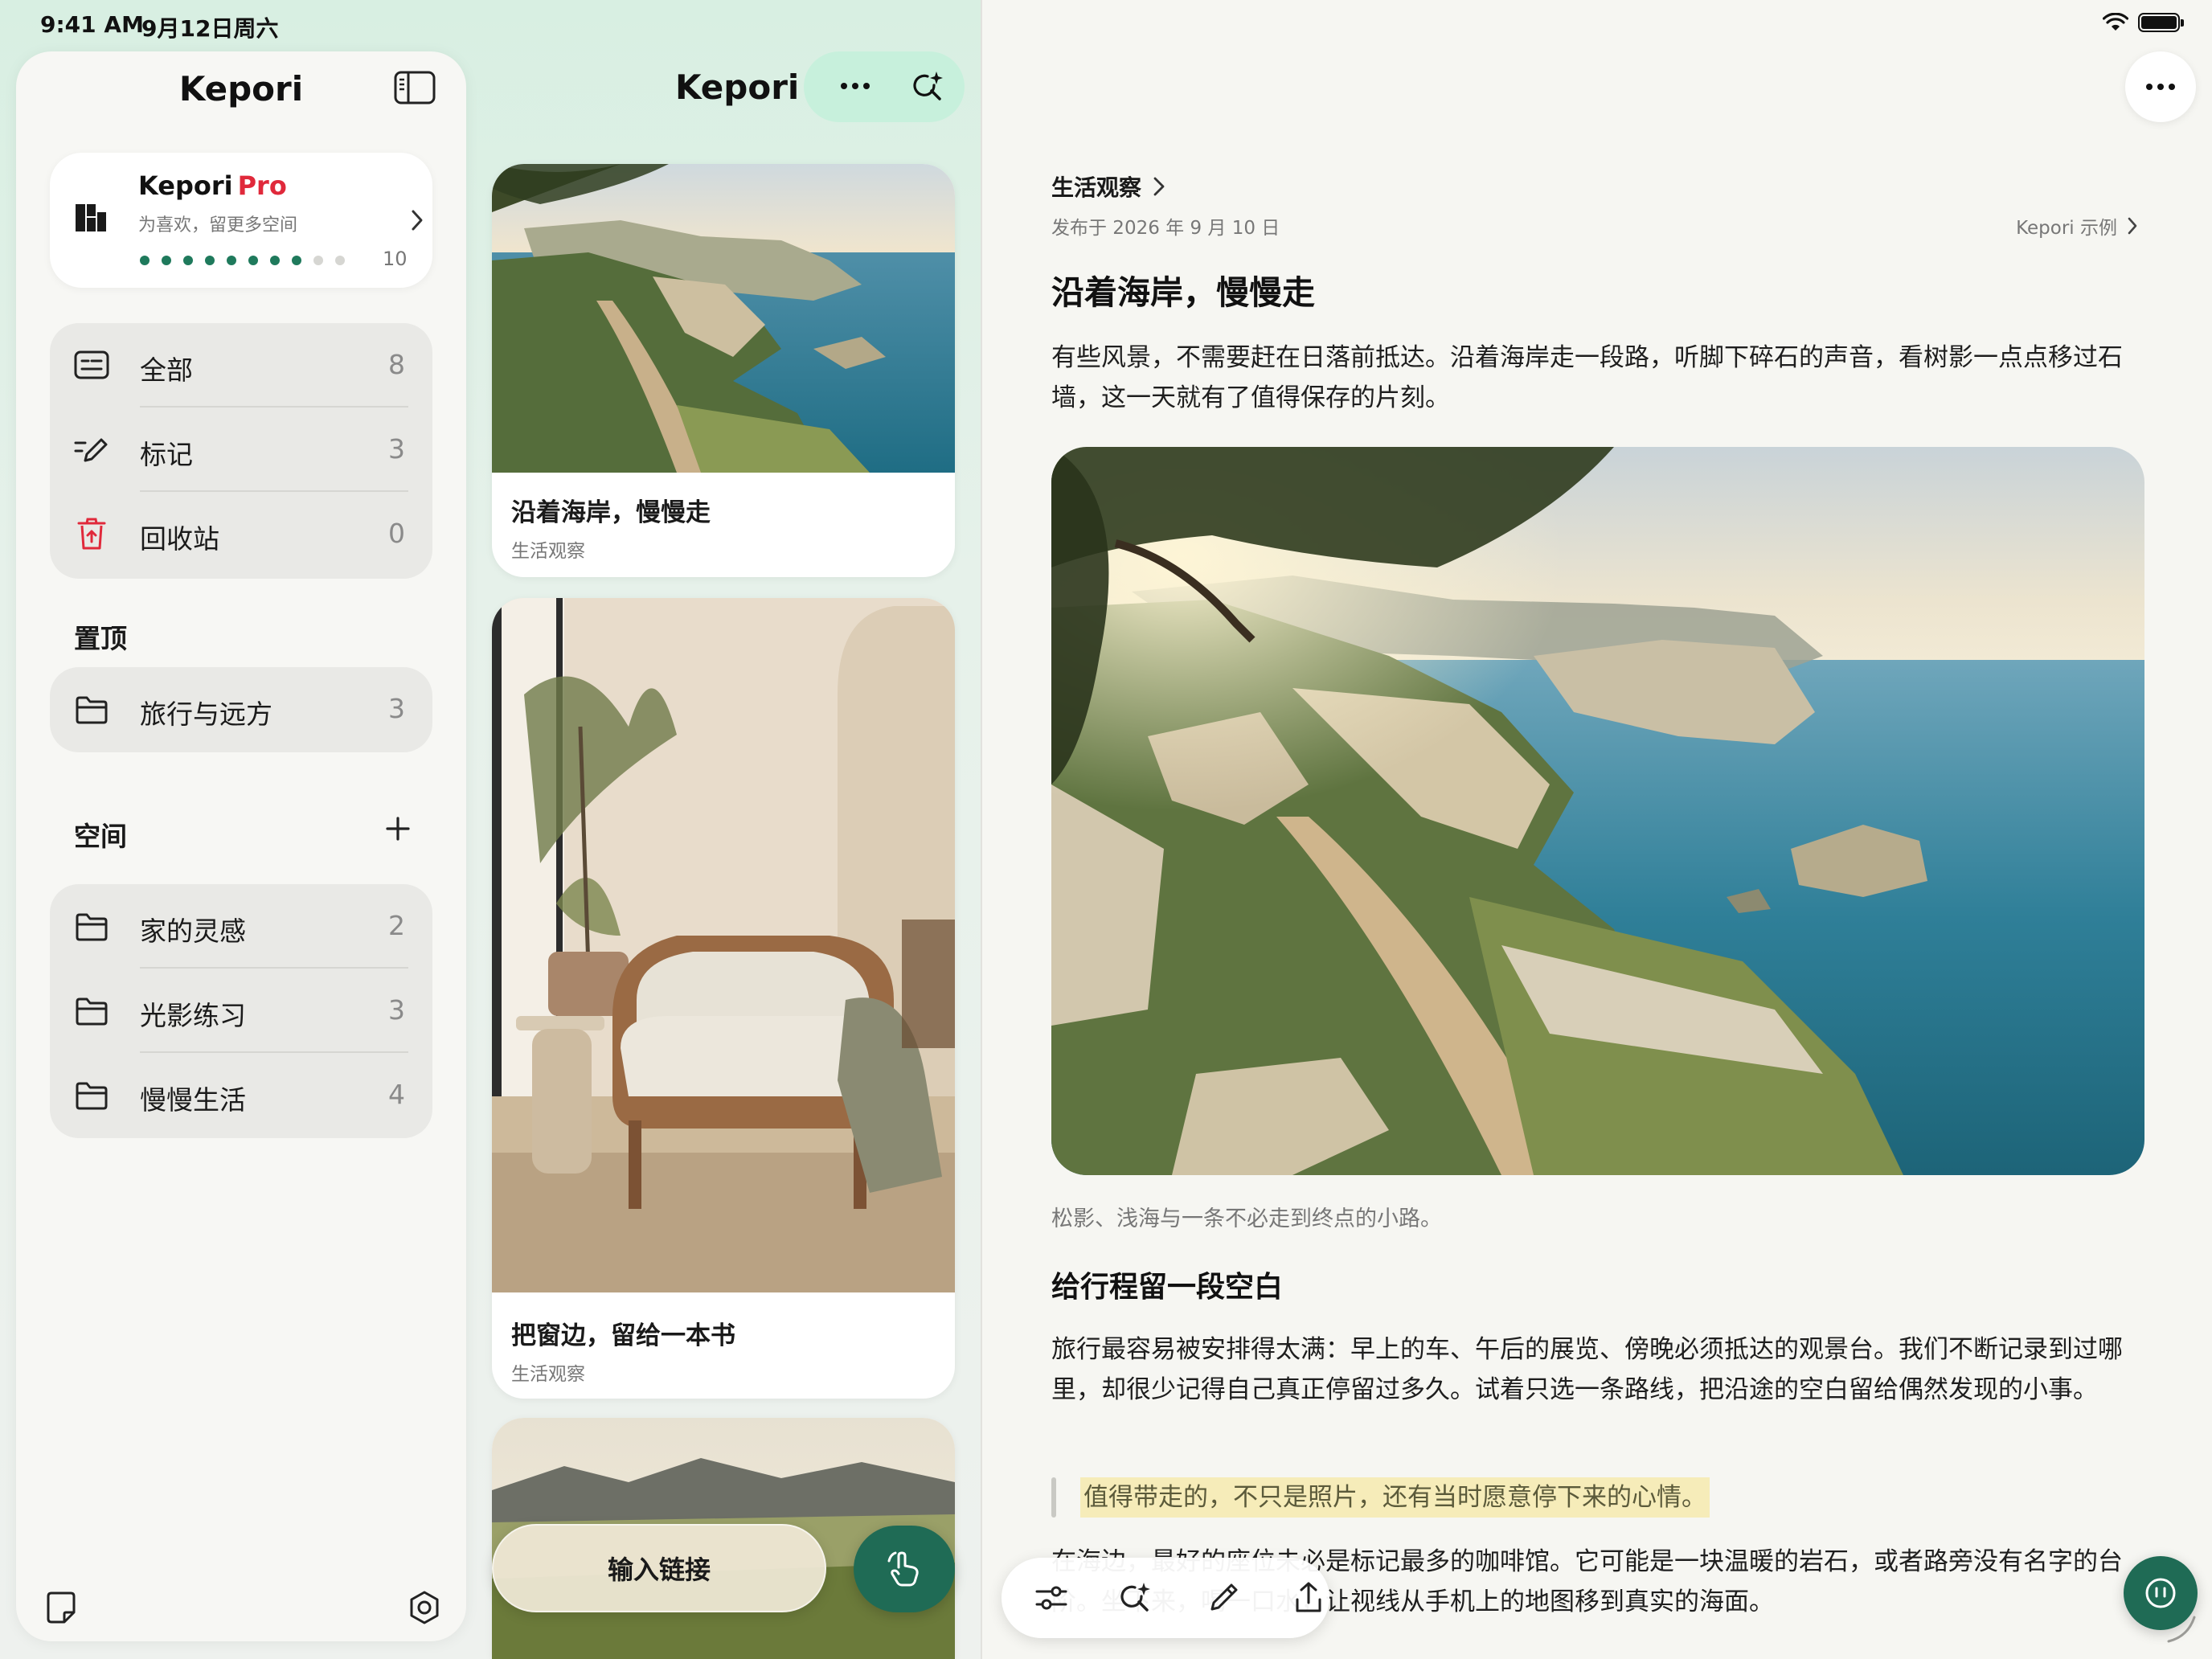 The height and width of the screenshot is (1659, 2212). What do you see at coordinates (91, 217) in the screenshot?
I see `kepori-logo-icon` at bounding box center [91, 217].